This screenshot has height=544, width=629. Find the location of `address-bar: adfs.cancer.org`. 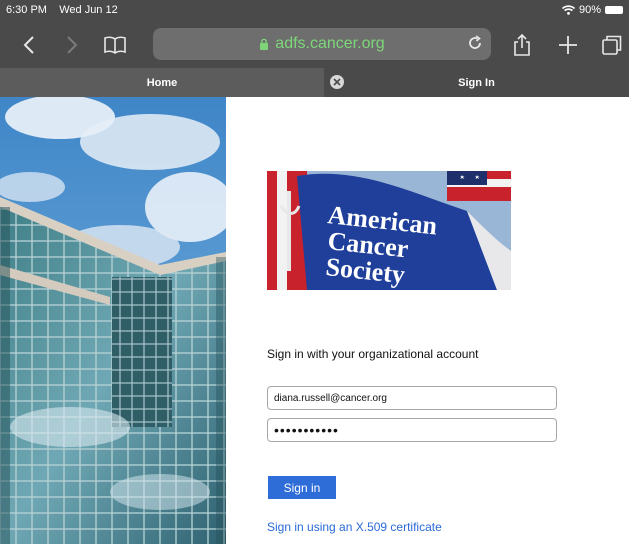

address-bar: adfs.cancer.org is located at coordinates (322, 44).